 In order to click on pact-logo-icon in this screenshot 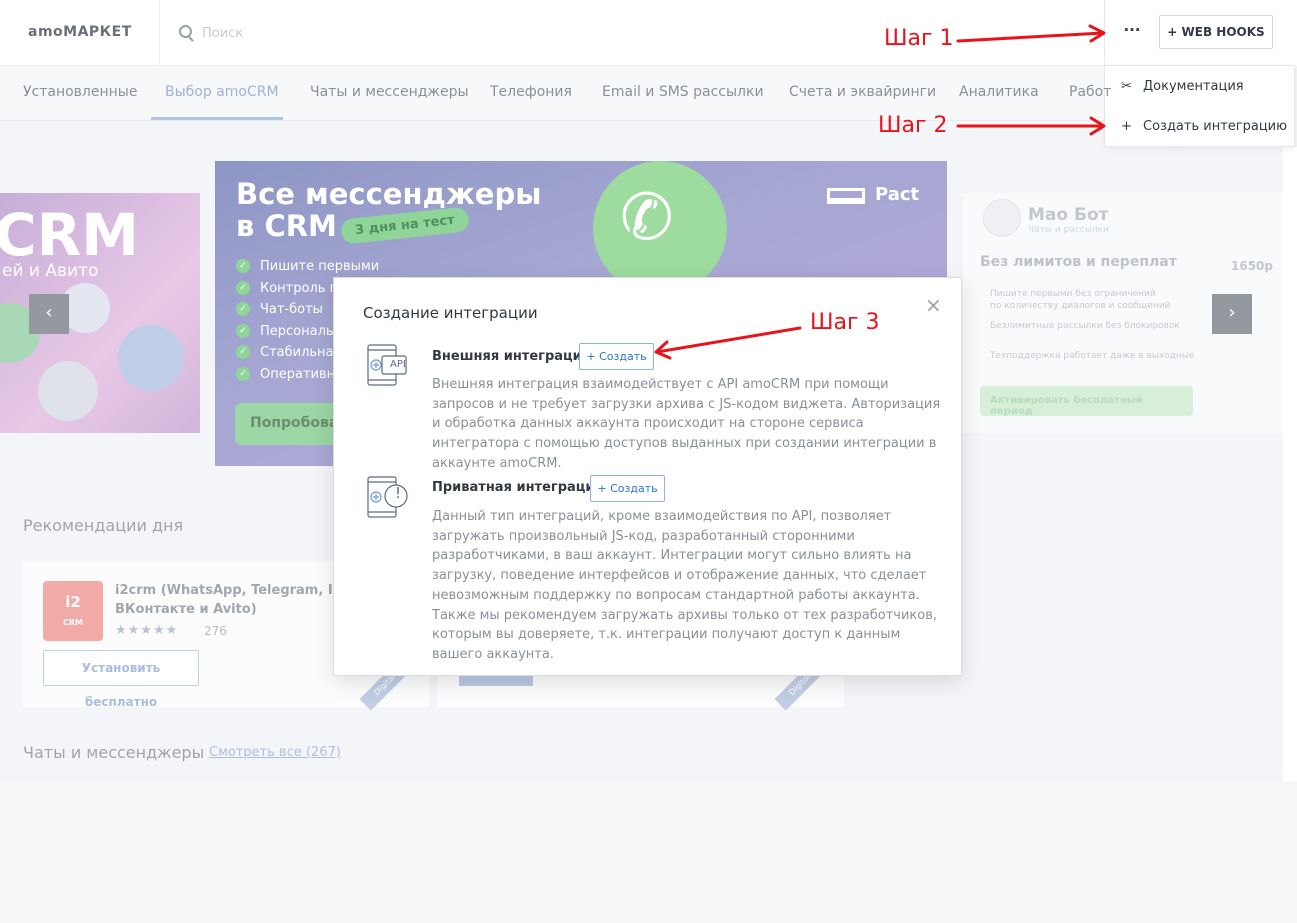, I will do `click(846, 196)`.